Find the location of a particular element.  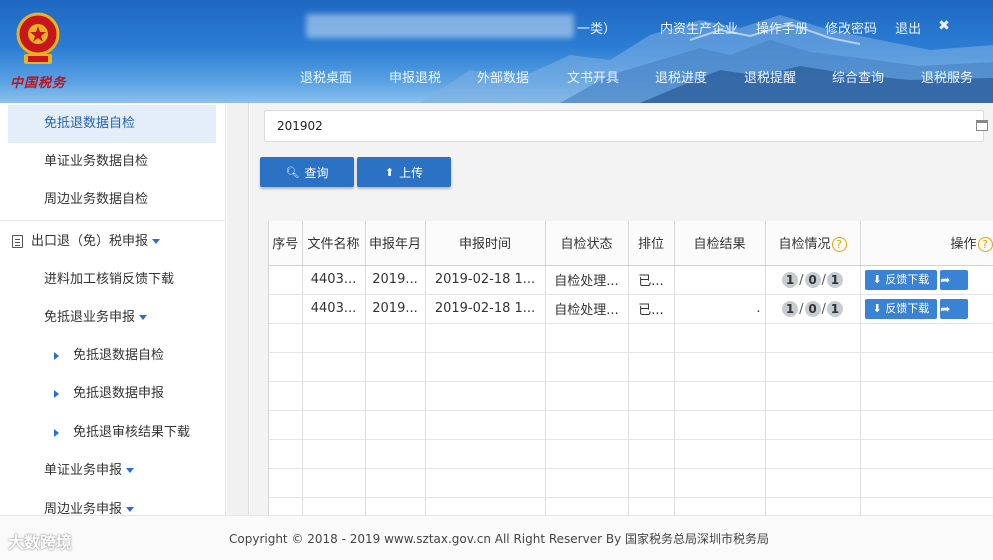

enterprise-type-label: 内资生产企业 is located at coordinates (699, 29).